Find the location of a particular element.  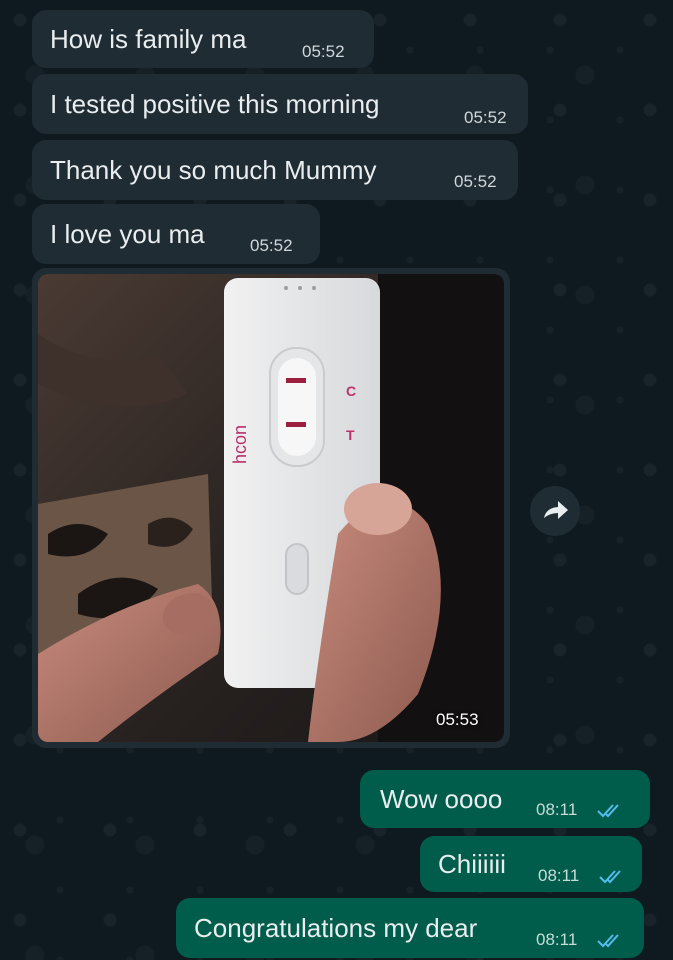

message-bubble-outgoing: Chiiiiii 08:11 is located at coordinates (531, 864).